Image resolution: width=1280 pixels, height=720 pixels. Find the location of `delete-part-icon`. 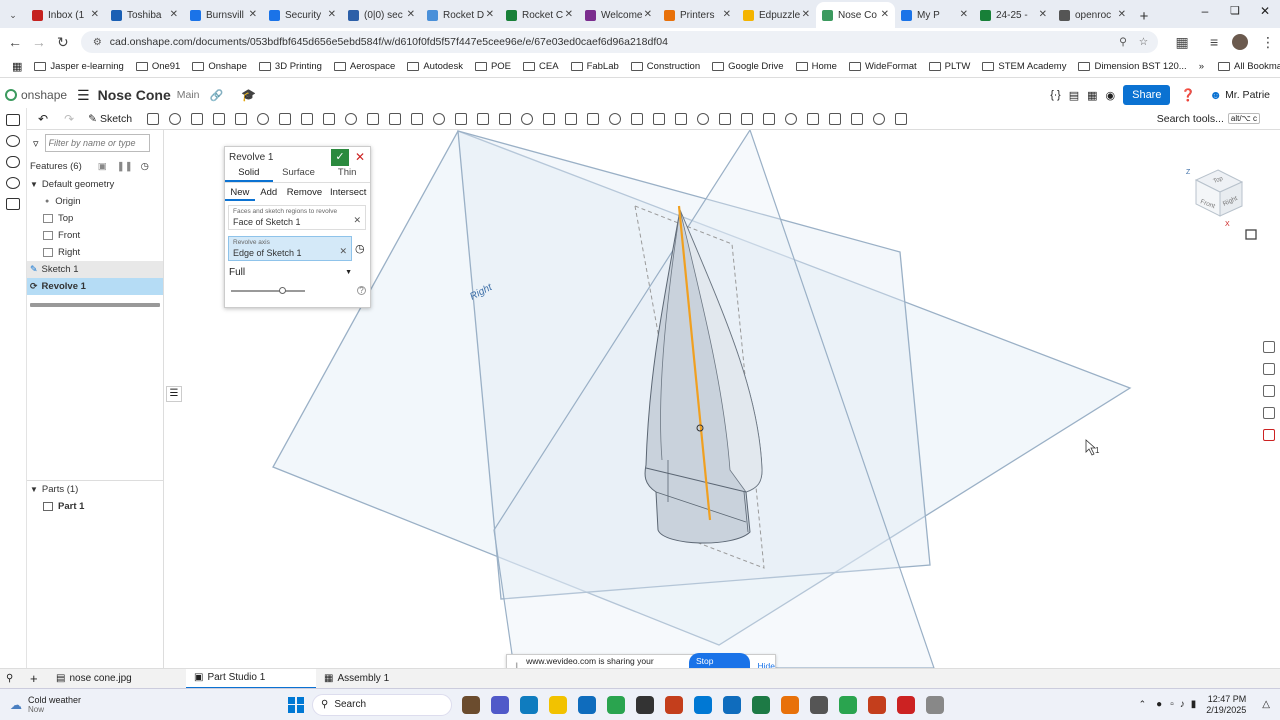

delete-part-icon is located at coordinates (527, 119).